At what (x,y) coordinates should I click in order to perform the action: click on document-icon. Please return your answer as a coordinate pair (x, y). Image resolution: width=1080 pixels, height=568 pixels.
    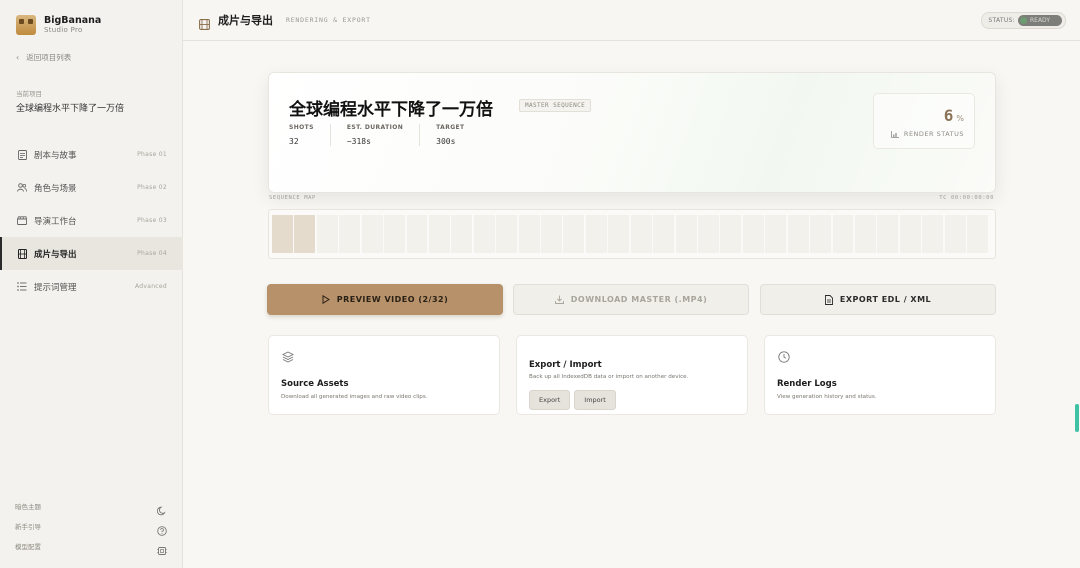
    Looking at the image, I should click on (22, 154).